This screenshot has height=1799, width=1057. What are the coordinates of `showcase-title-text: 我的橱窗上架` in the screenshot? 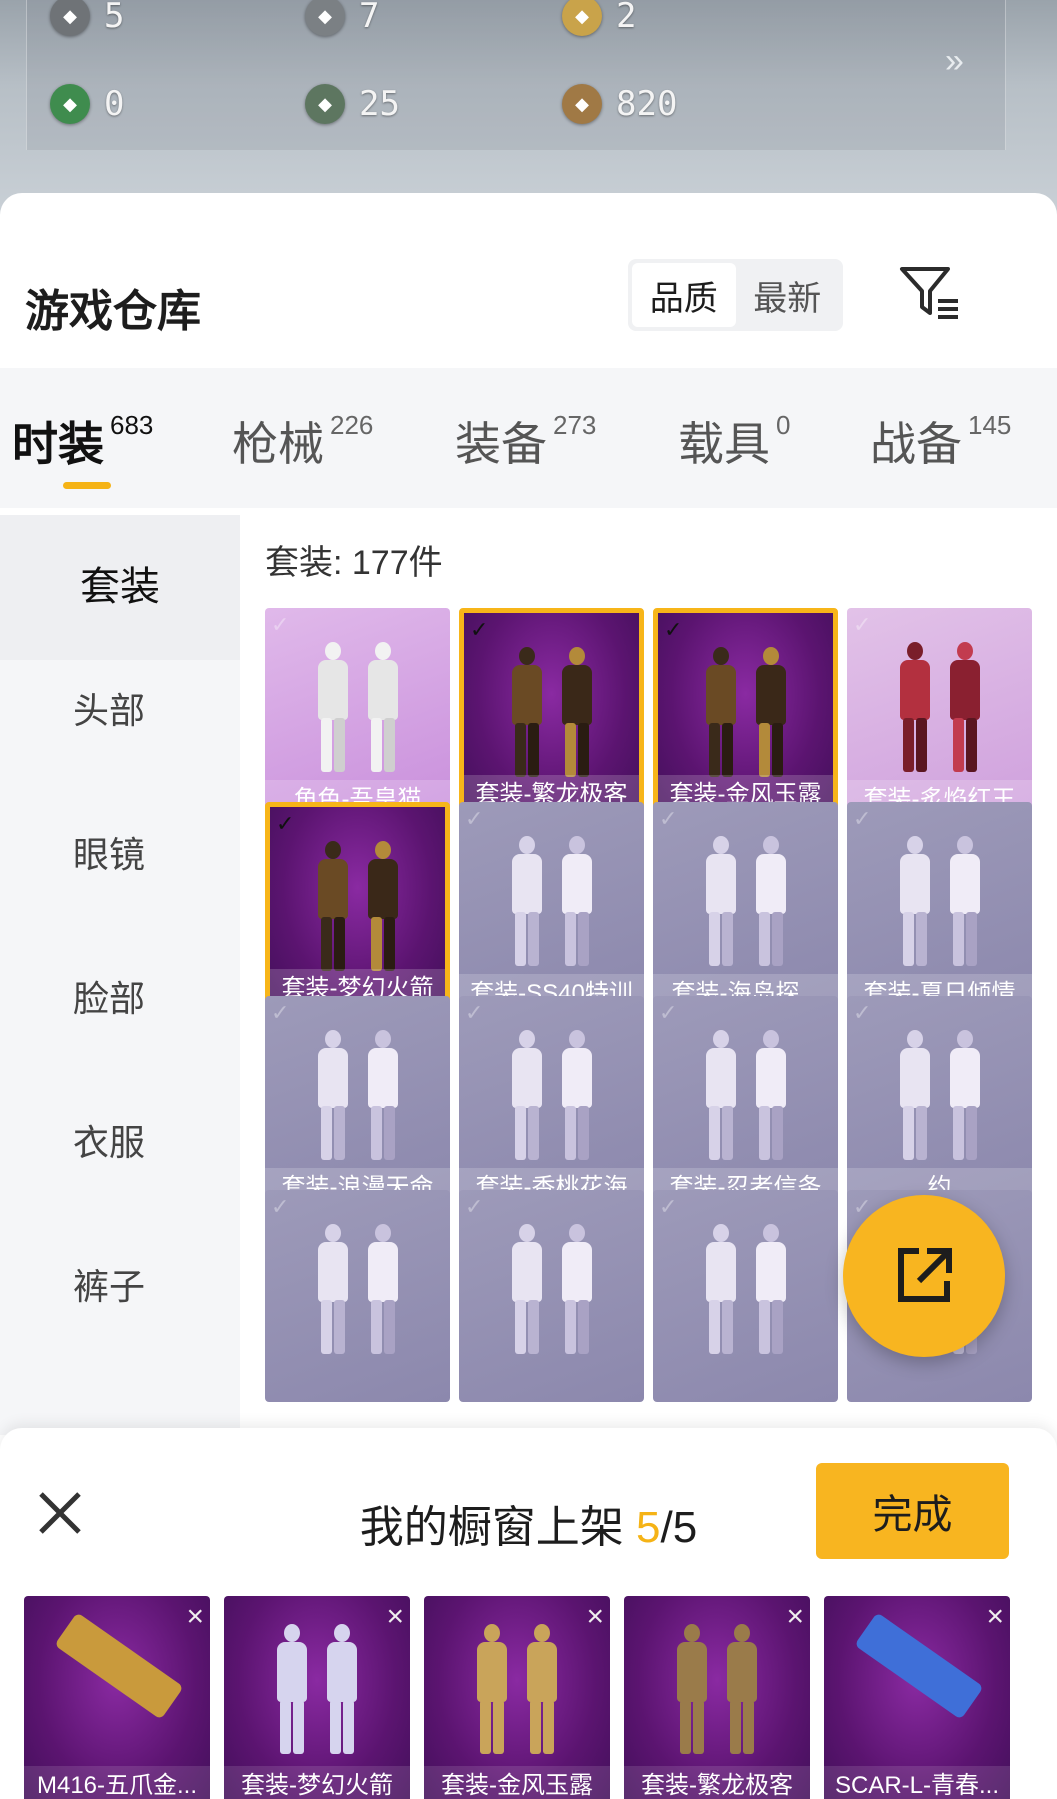 It's located at (498, 1527).